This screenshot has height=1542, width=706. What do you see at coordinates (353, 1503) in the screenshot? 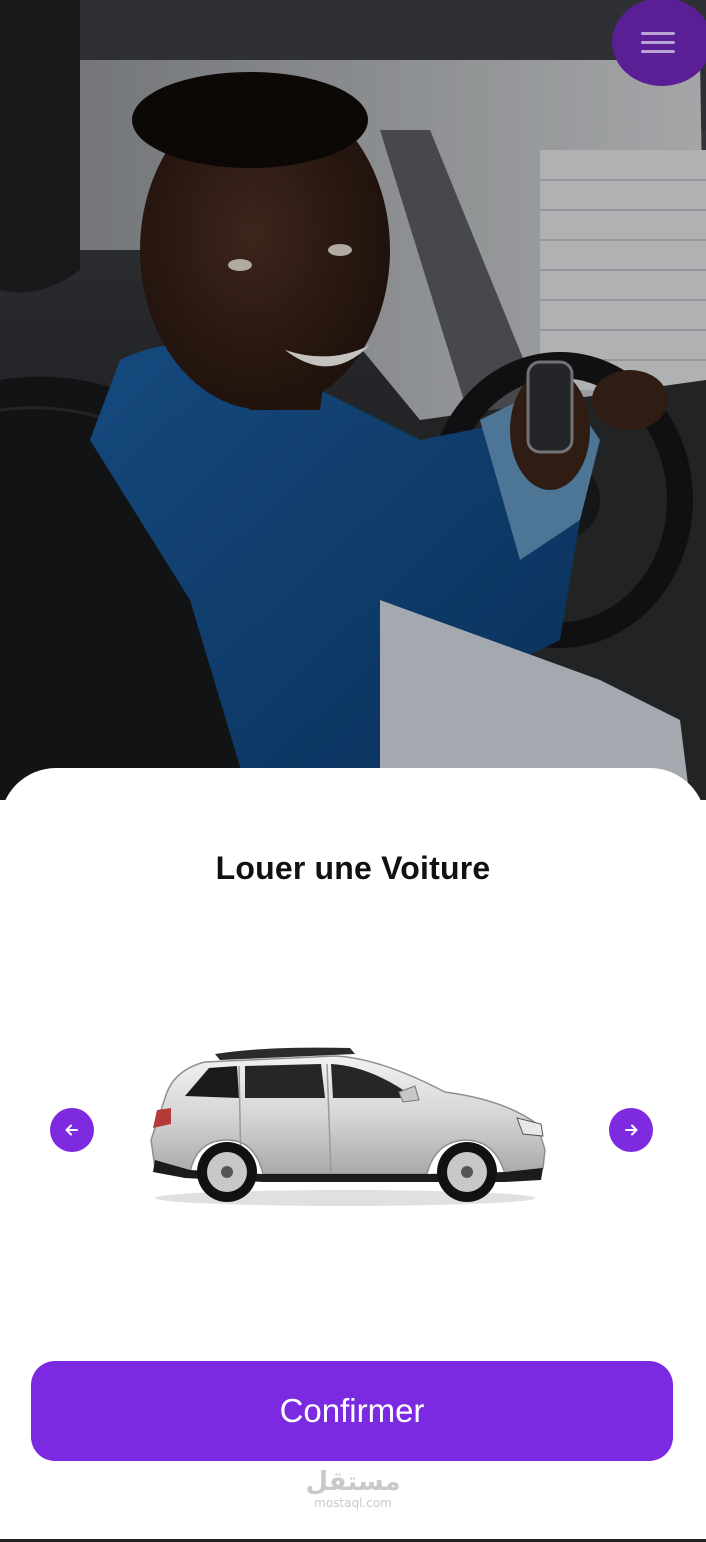
I see `watermark-latin: mostaql.com` at bounding box center [353, 1503].